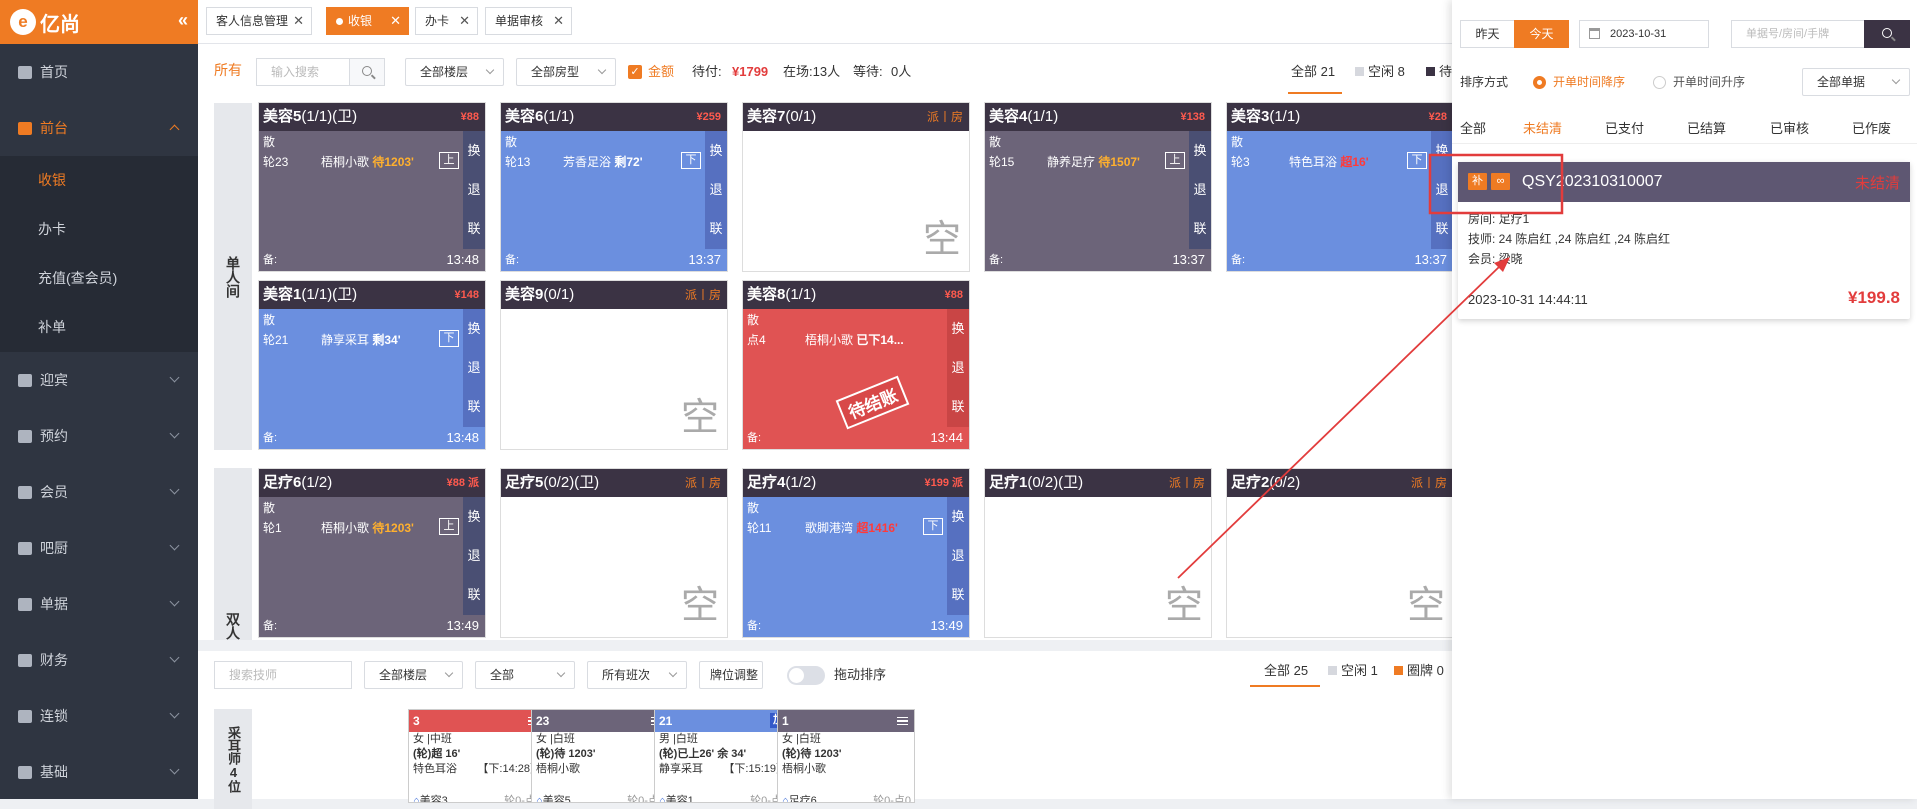  Describe the element at coordinates (1706, 127) in the screenshot. I see `tab-settled: 已结算` at that location.